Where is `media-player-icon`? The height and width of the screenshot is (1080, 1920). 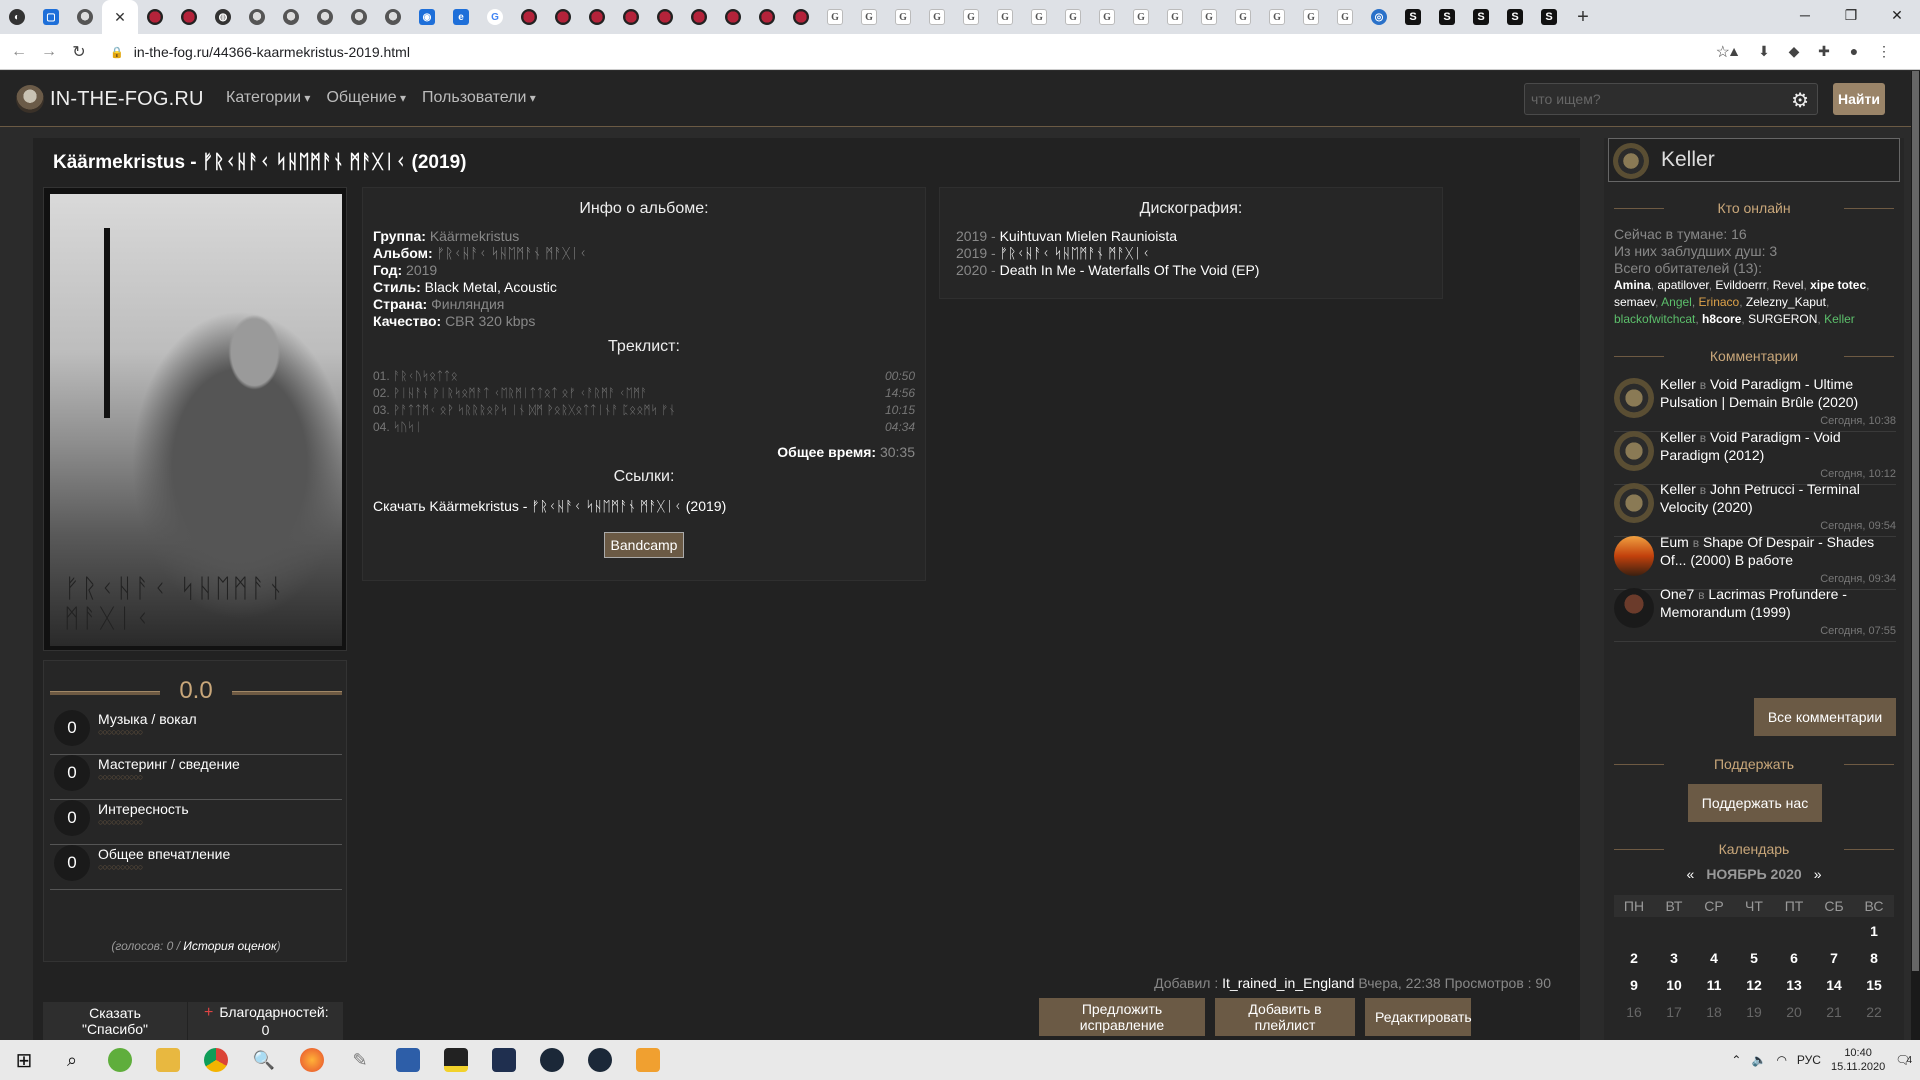
media-player-icon is located at coordinates (648, 1060).